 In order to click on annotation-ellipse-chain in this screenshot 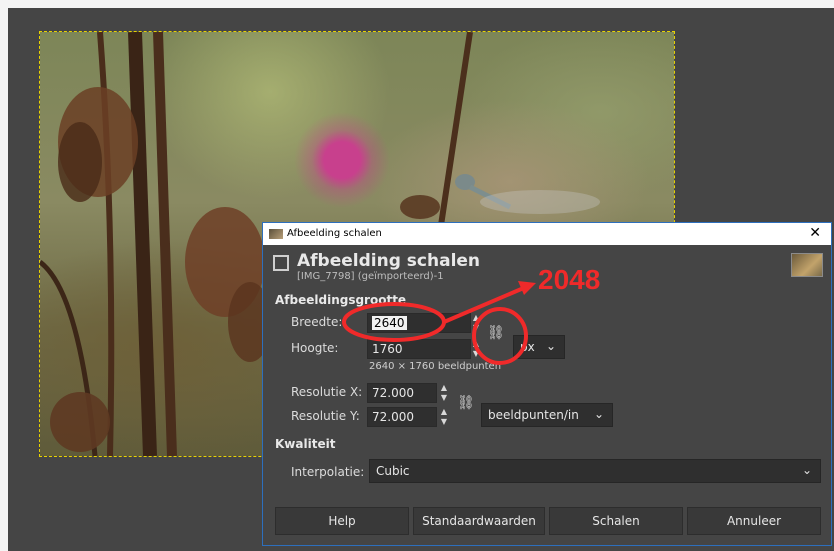, I will do `click(500, 336)`.